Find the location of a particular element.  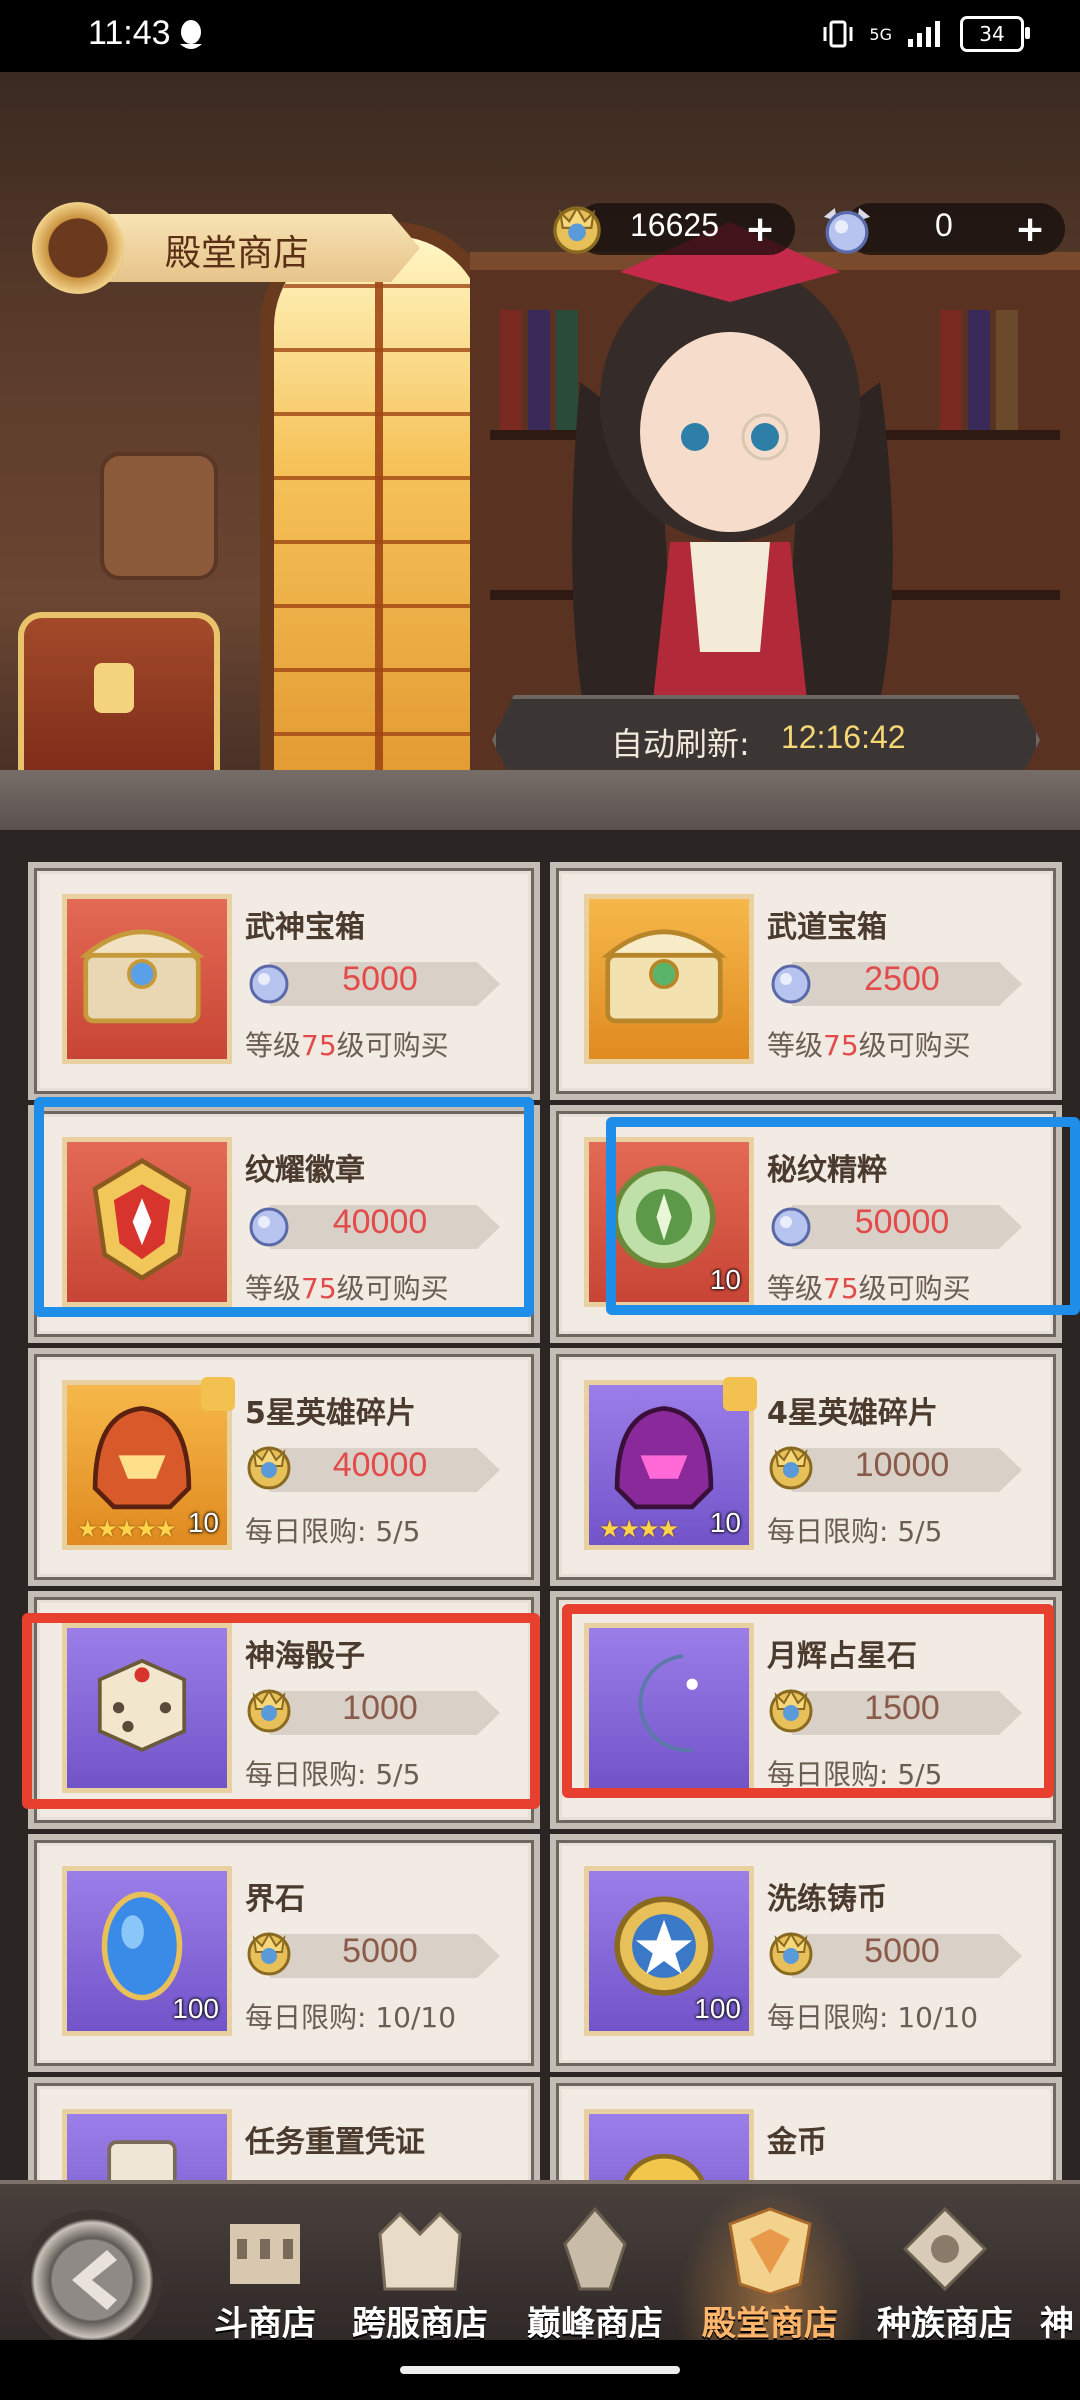

price-tag: 2500 is located at coordinates (897, 980).